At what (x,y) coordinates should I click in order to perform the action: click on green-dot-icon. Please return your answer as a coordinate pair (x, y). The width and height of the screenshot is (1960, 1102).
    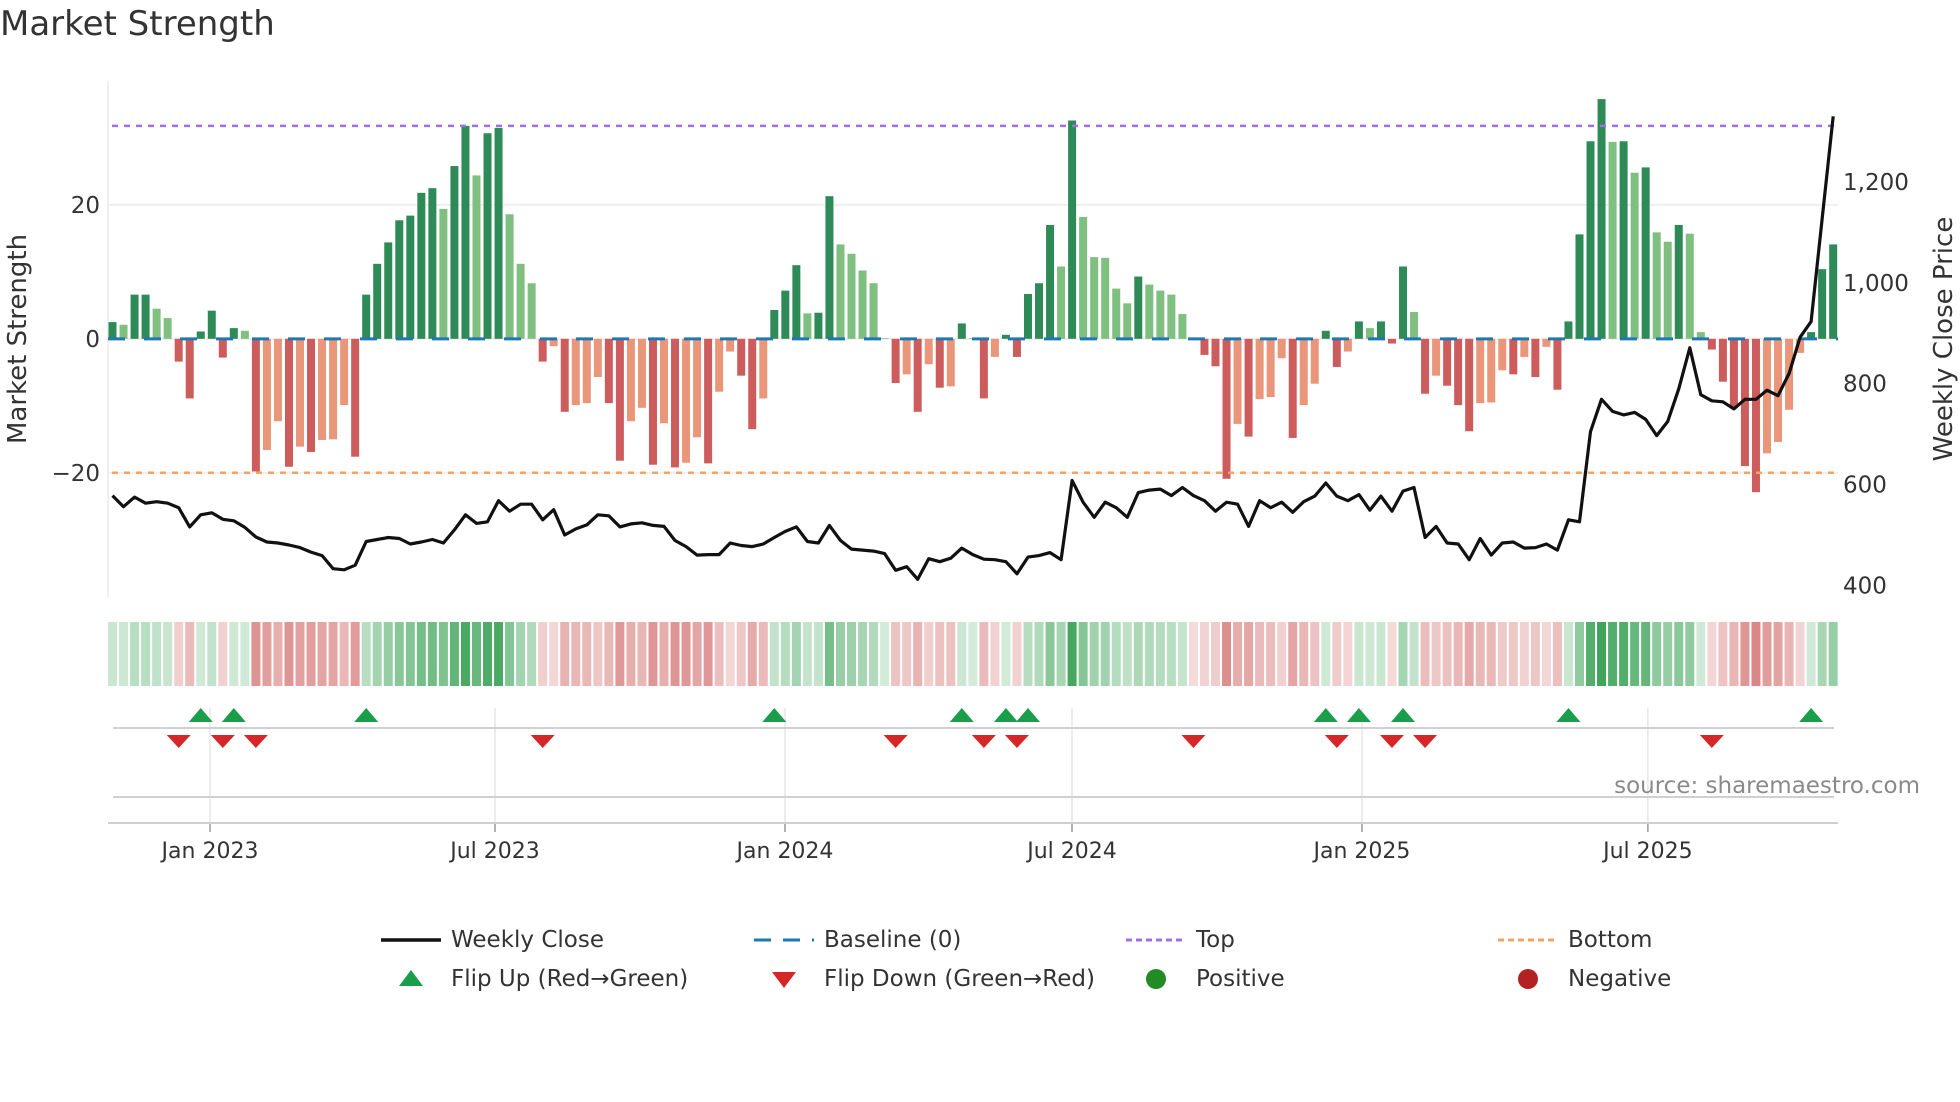
    Looking at the image, I should click on (1156, 979).